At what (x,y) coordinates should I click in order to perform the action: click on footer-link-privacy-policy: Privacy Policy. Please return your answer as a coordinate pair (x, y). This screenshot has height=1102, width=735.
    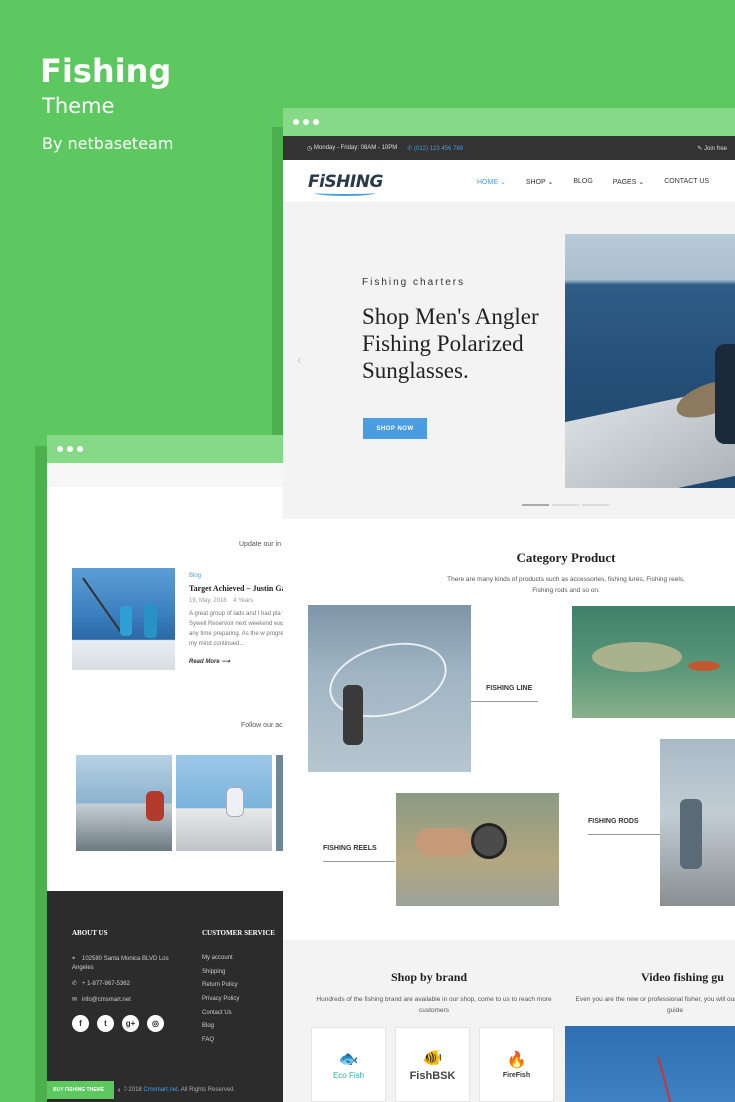
    Looking at the image, I should click on (220, 1003).